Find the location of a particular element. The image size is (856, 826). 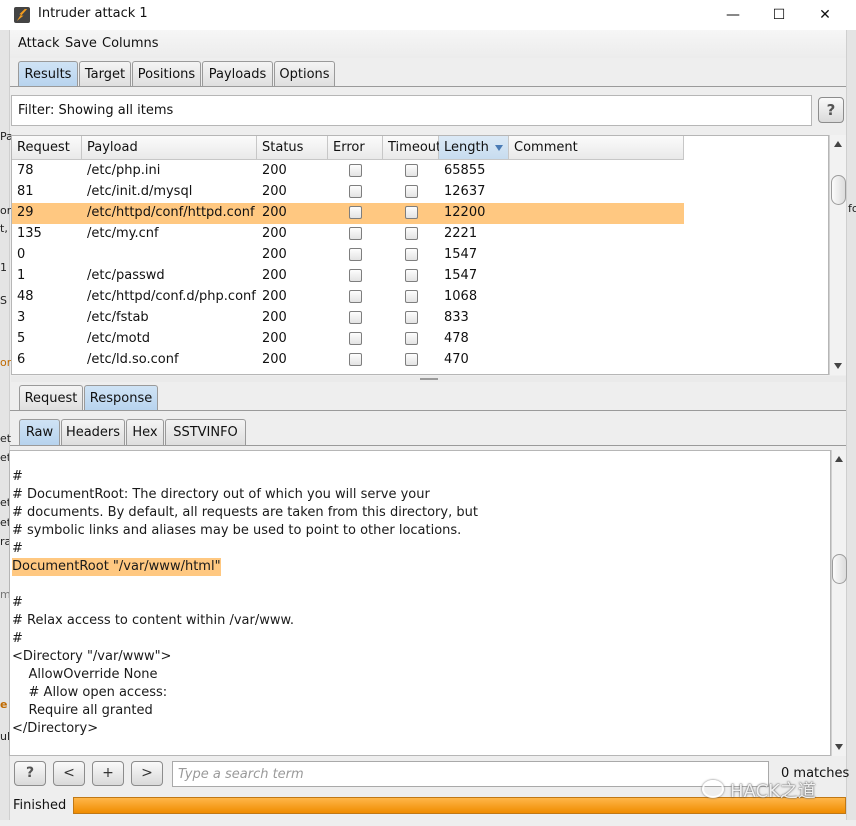

tab-target: Target is located at coordinates (105, 74).